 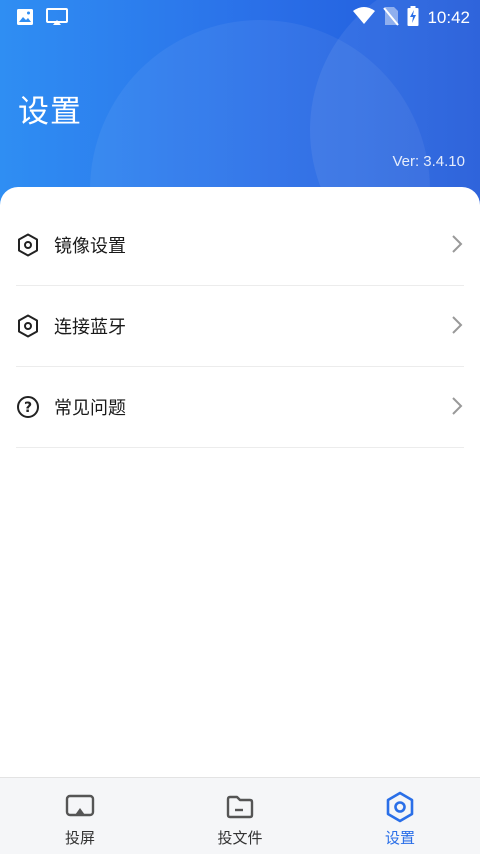 I want to click on status-time: 10:42, so click(x=448, y=17).